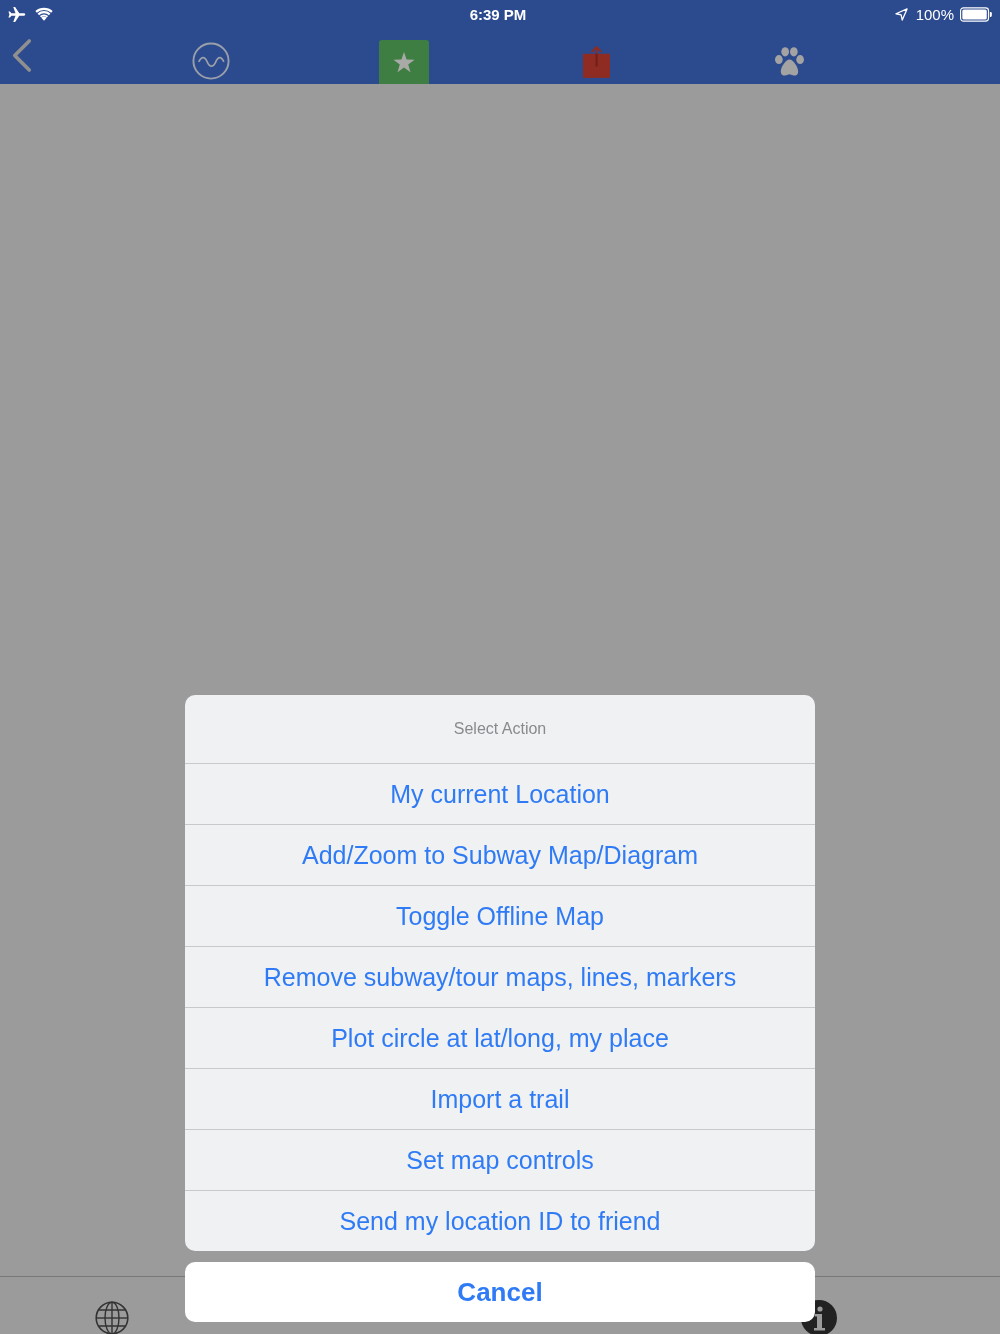  What do you see at coordinates (500, 915) in the screenshot?
I see `action-option: Toggle Offline Map` at bounding box center [500, 915].